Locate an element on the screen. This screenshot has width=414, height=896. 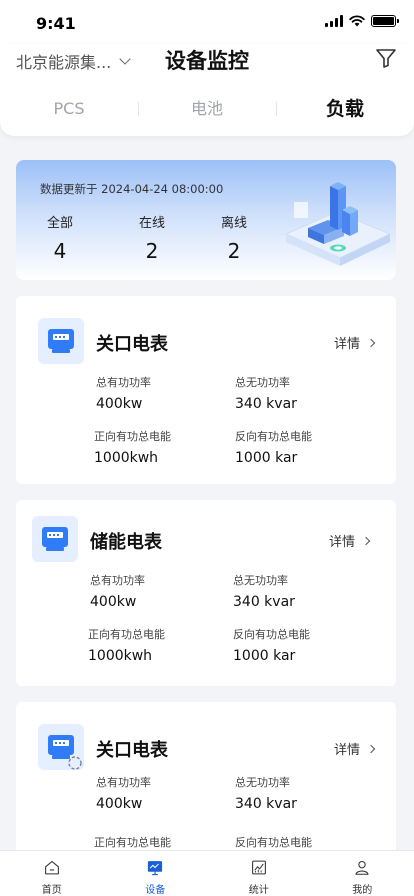
stat-online: 在线 2 is located at coordinates (152, 237).